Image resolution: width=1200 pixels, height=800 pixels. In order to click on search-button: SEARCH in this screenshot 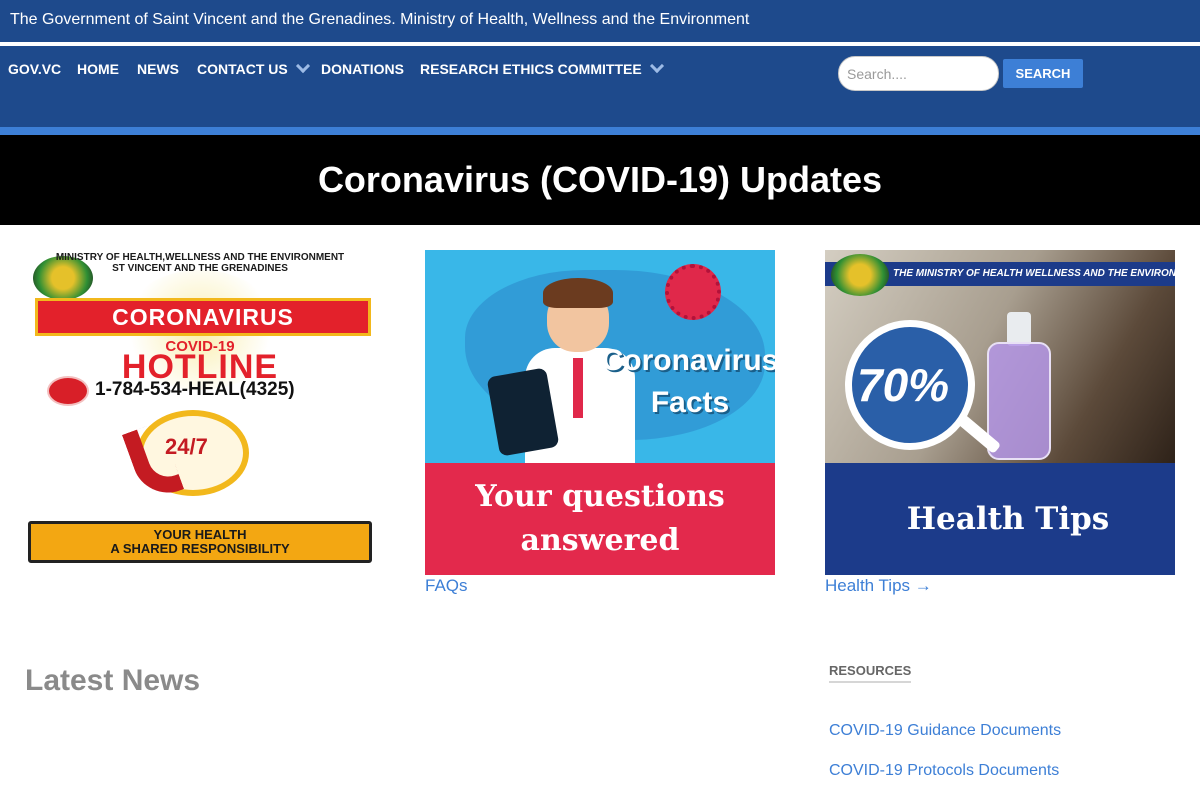, I will do `click(1043, 73)`.